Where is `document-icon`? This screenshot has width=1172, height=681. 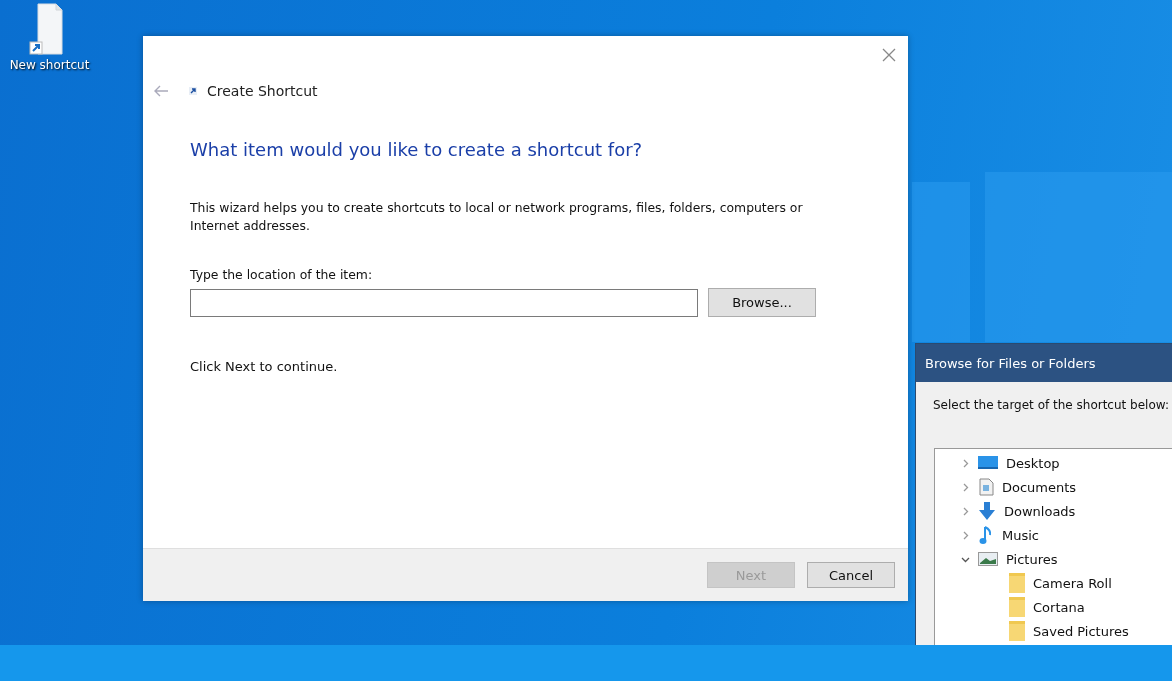
document-icon is located at coordinates (986, 487).